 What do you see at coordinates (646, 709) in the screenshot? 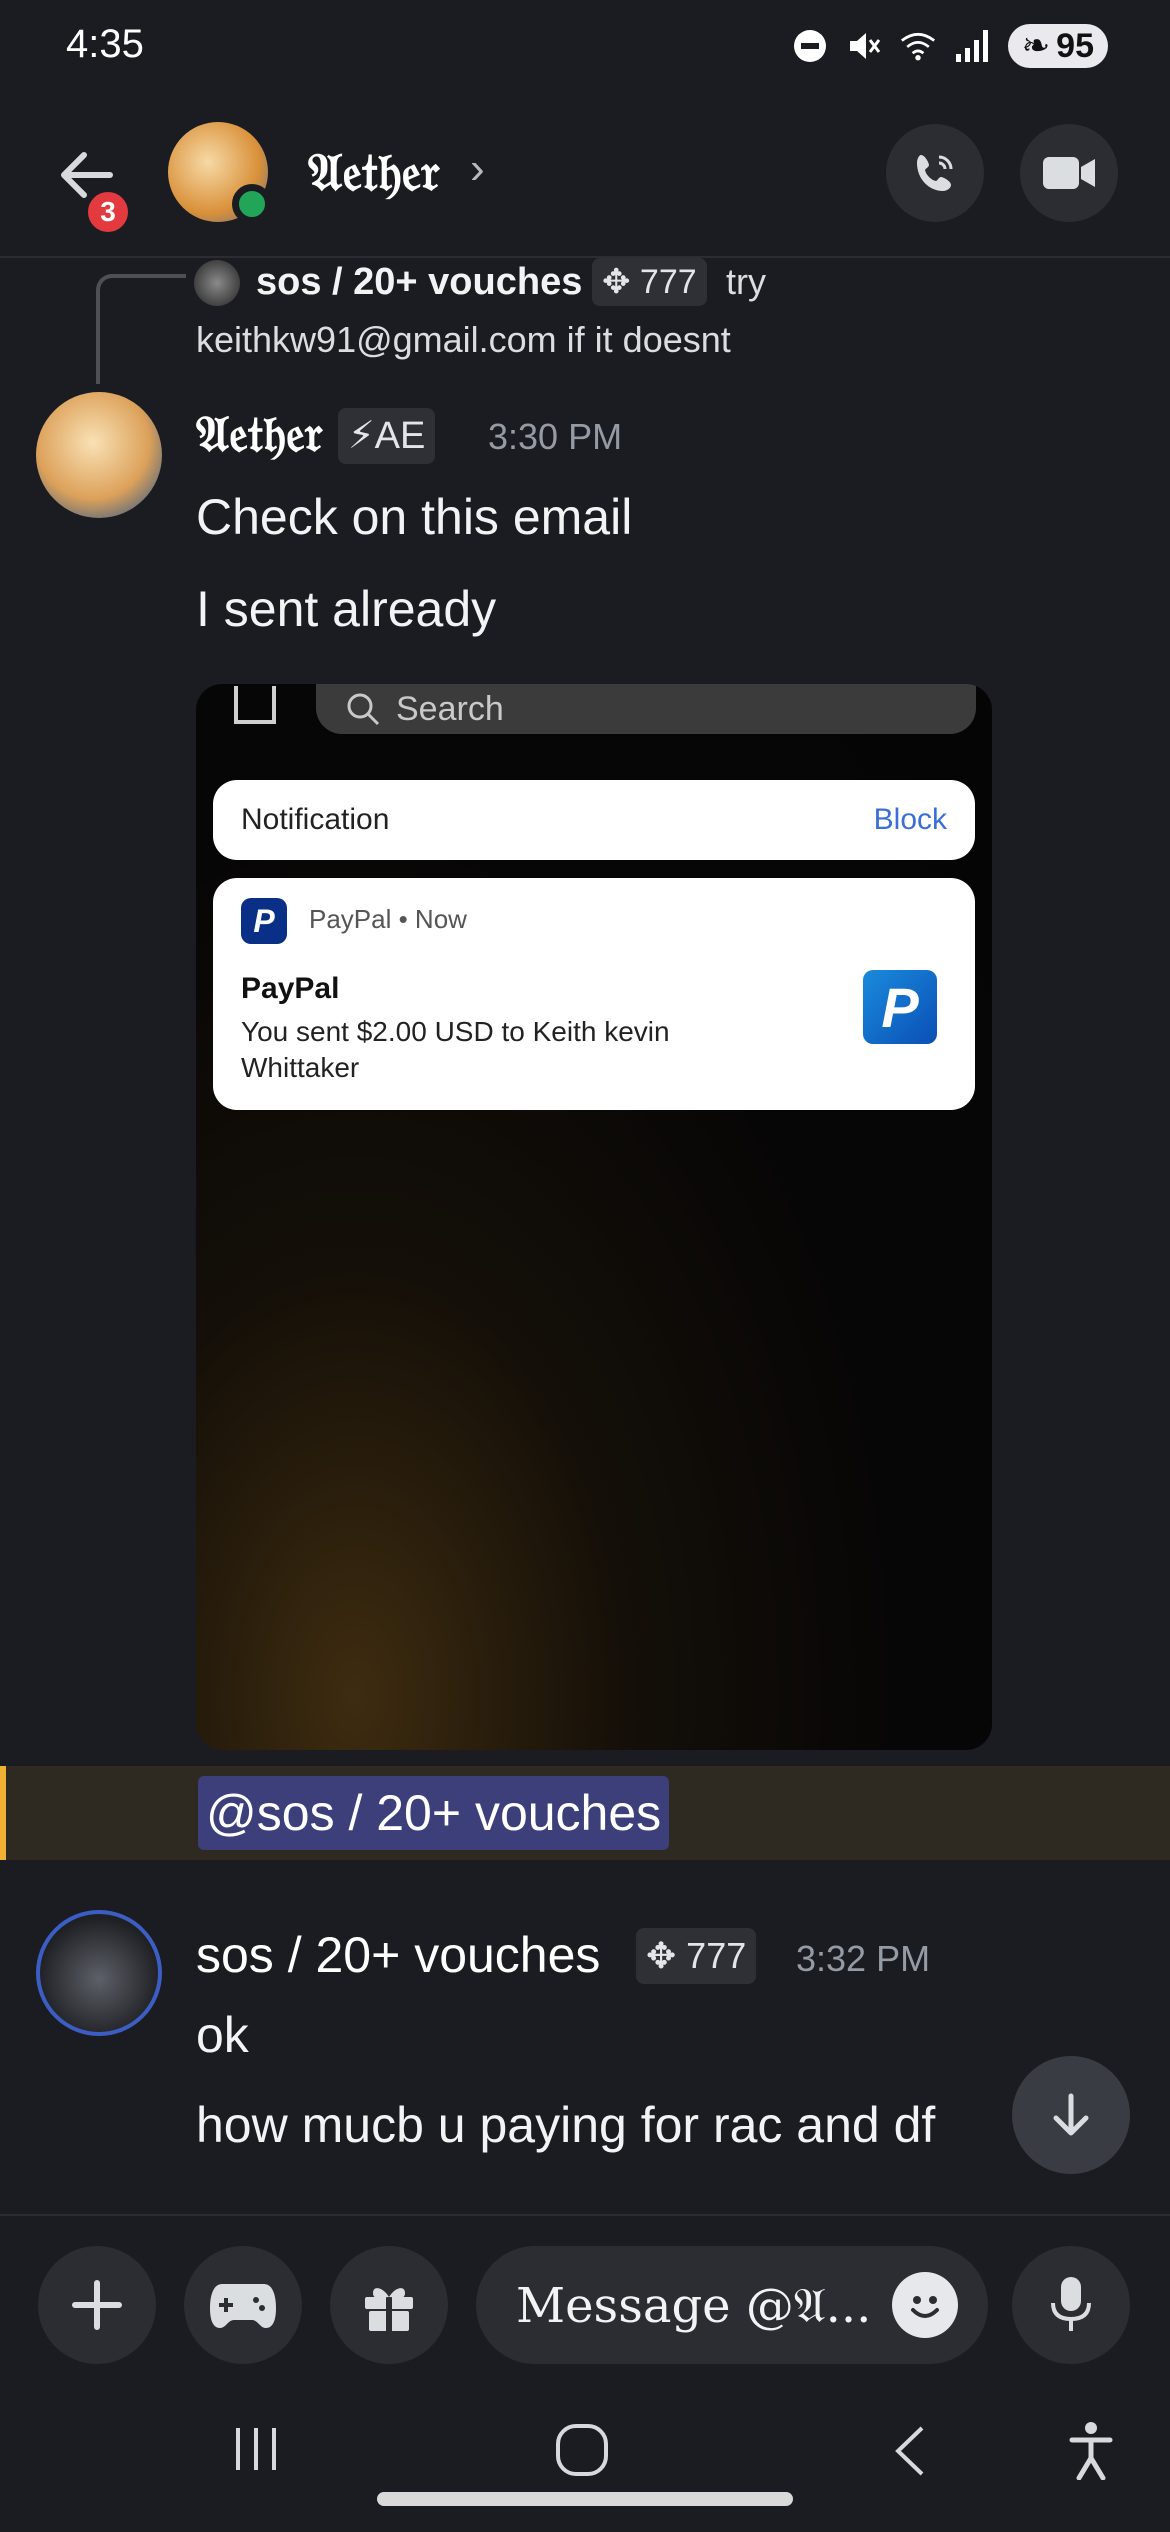
I see `embedded-search-bar: Search` at bounding box center [646, 709].